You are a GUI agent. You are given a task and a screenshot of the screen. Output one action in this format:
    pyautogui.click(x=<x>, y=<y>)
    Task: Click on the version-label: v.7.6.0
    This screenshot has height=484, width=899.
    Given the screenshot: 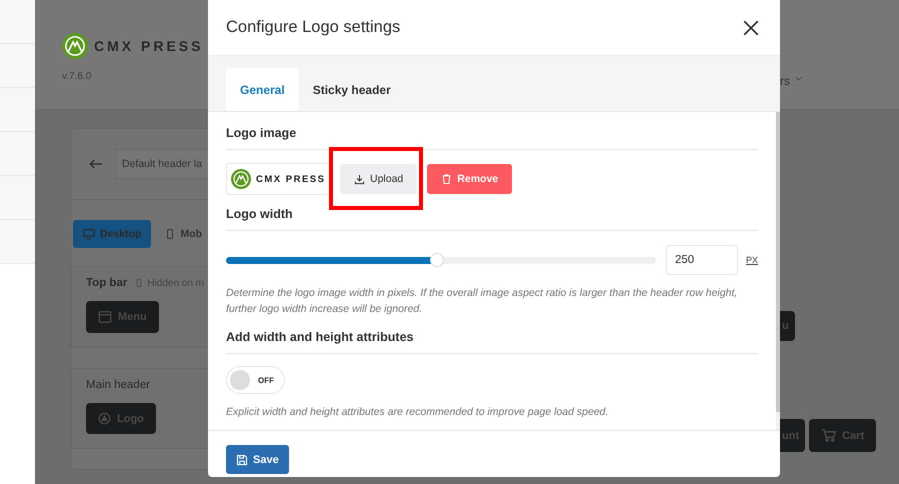 What is the action you would take?
    pyautogui.click(x=77, y=76)
    